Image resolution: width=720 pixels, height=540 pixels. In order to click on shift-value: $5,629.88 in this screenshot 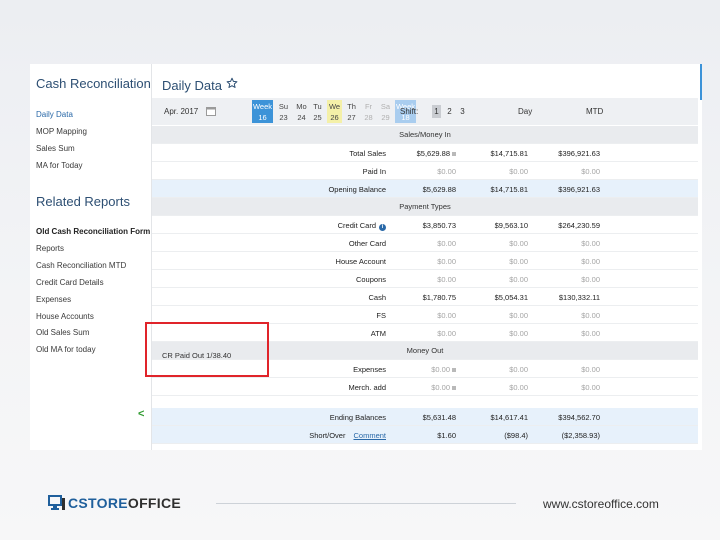, I will do `click(421, 189)`.